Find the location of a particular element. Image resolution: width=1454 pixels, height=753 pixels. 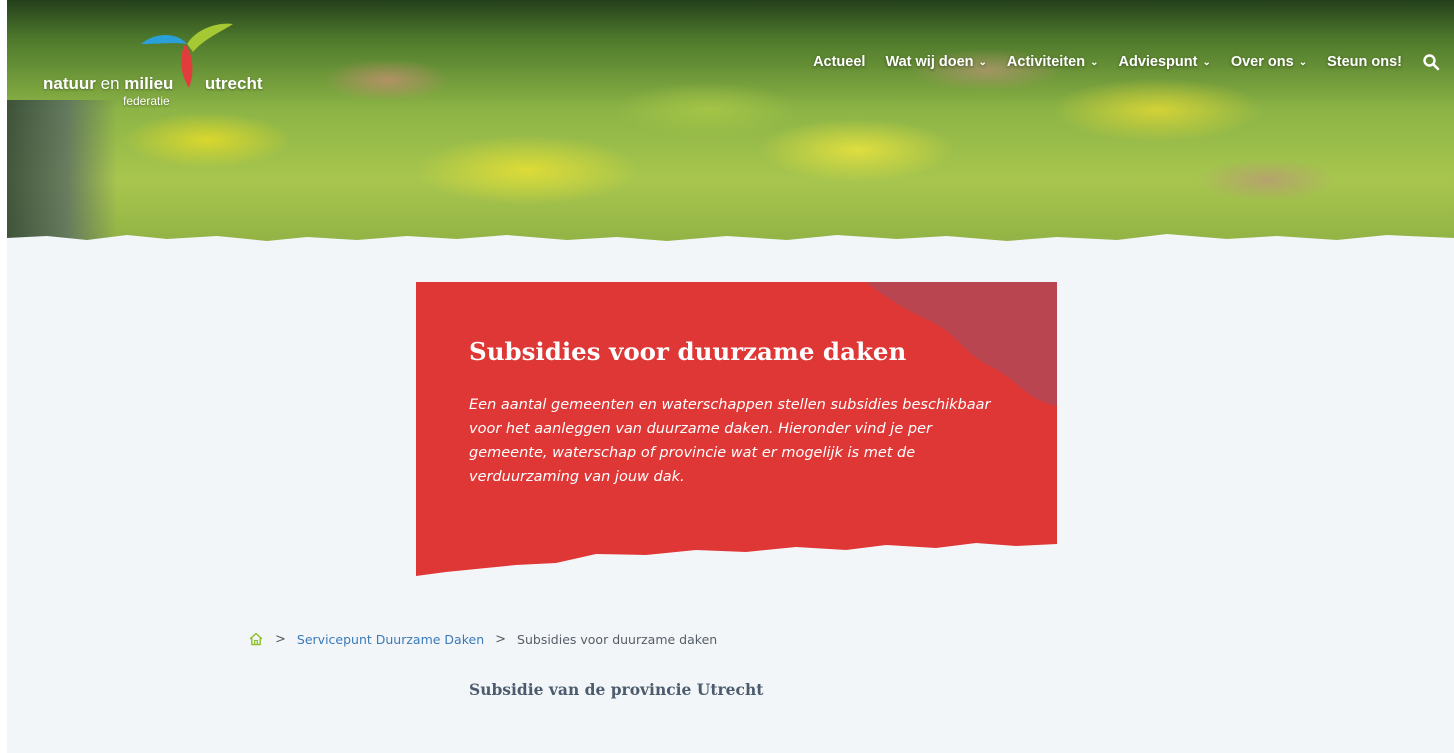

breadcrumb-link-servicepunt: Servicepunt Duurzame Daken is located at coordinates (390, 639).